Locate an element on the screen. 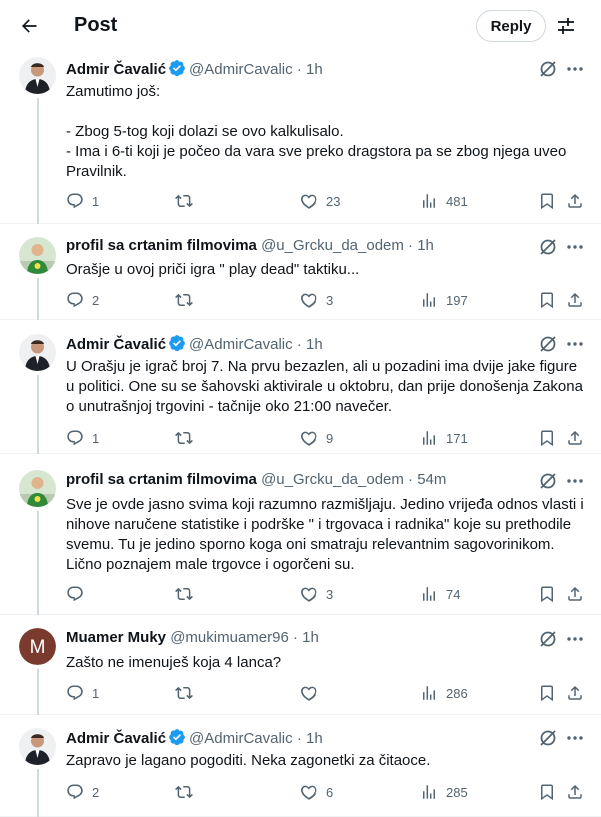 This screenshot has width=601, height=817. view-count: 481 is located at coordinates (457, 201).